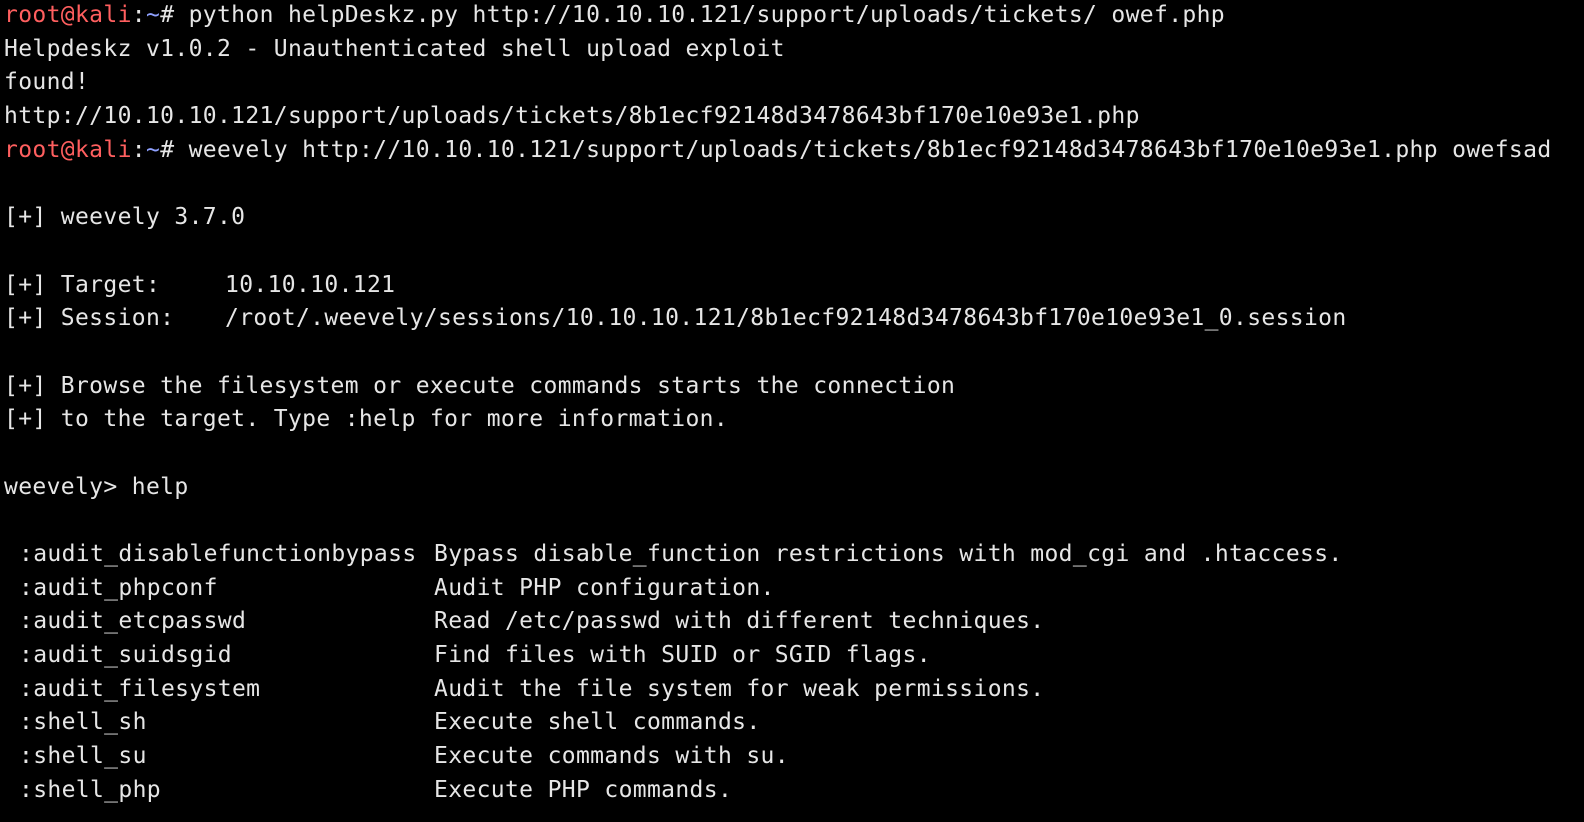  I want to click on help-command: :shell_su, so click(83, 756).